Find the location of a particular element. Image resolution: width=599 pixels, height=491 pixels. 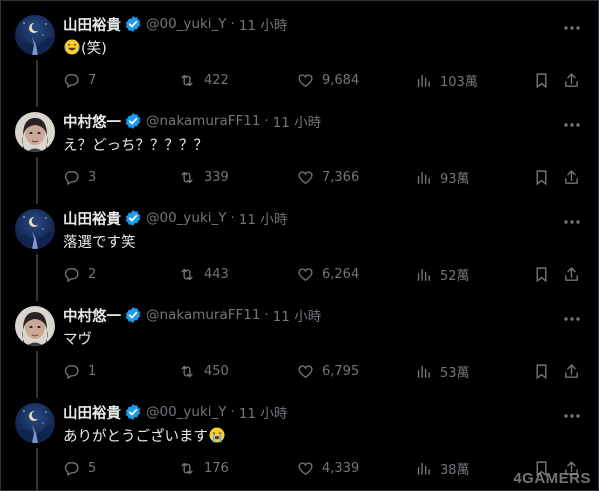

retweet-count: 450 is located at coordinates (216, 371).